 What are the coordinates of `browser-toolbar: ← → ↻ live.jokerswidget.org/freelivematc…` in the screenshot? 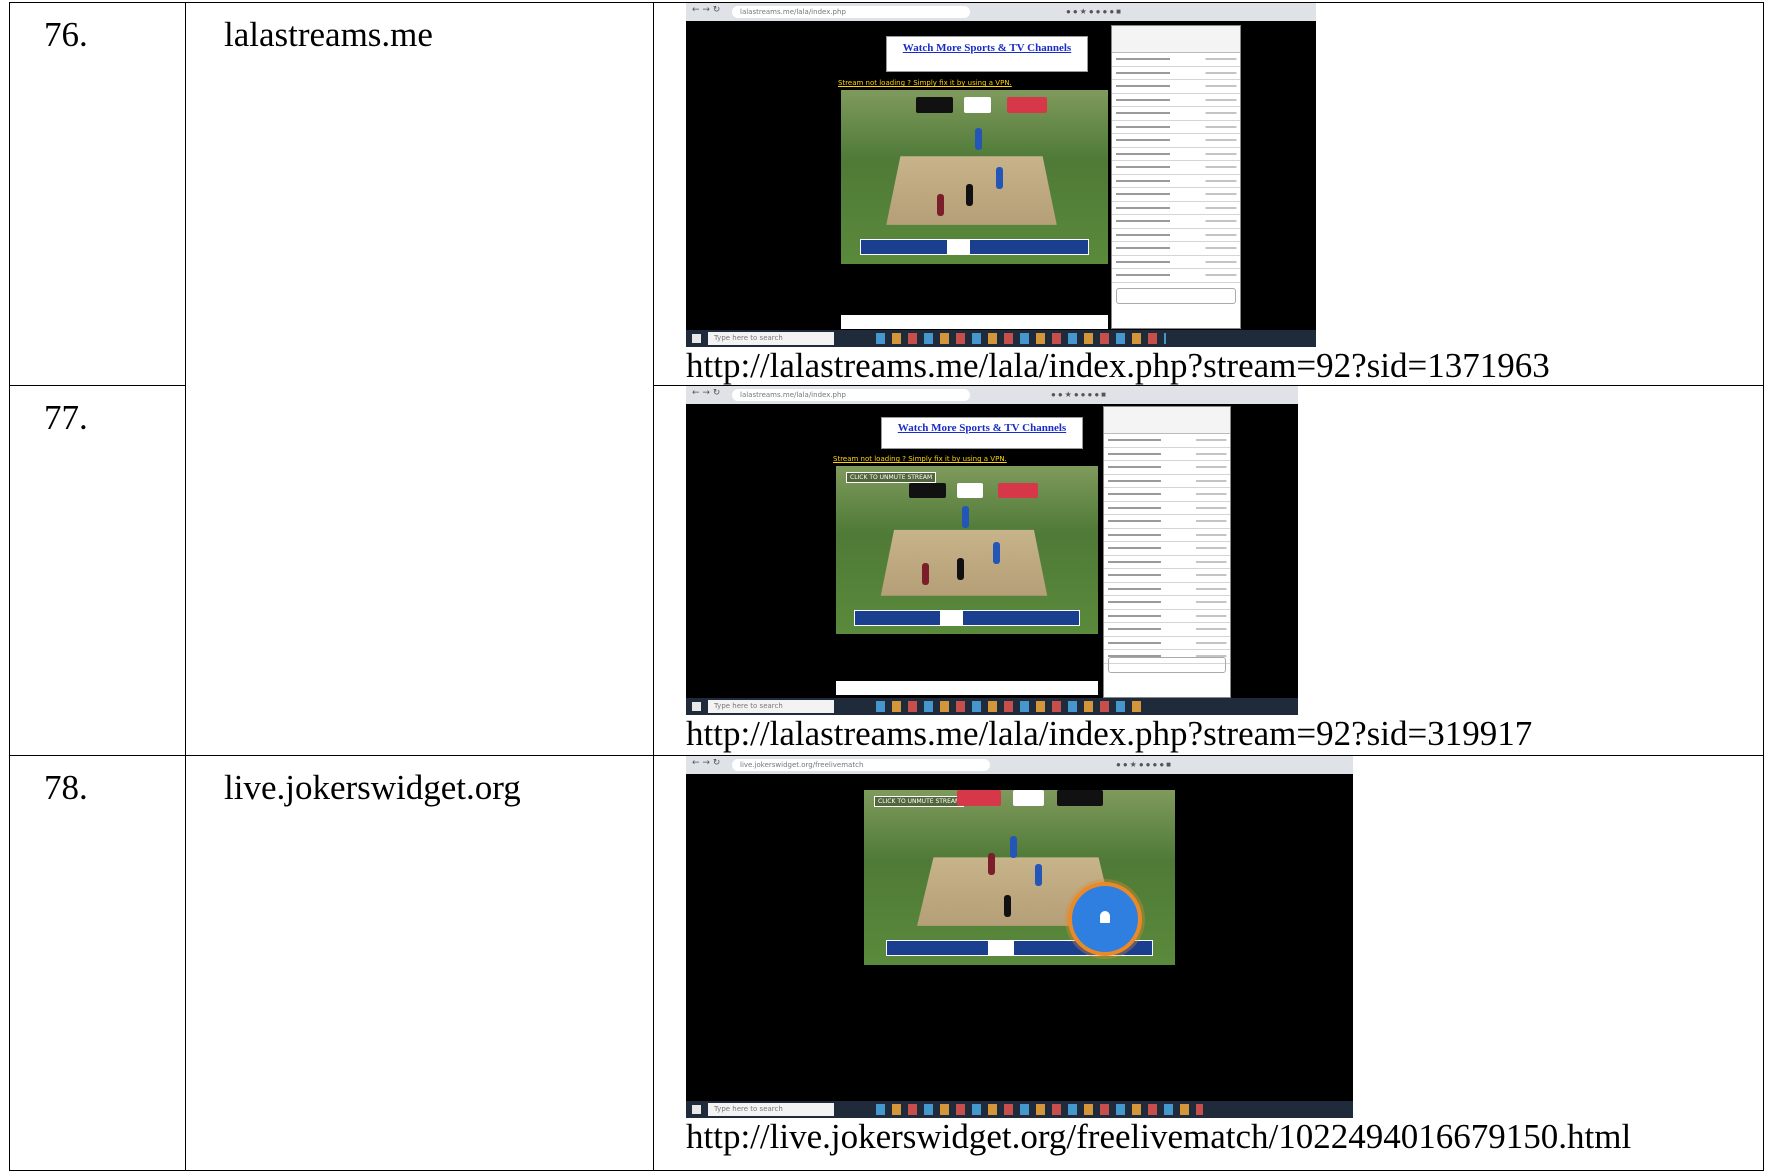 It's located at (1019, 765).